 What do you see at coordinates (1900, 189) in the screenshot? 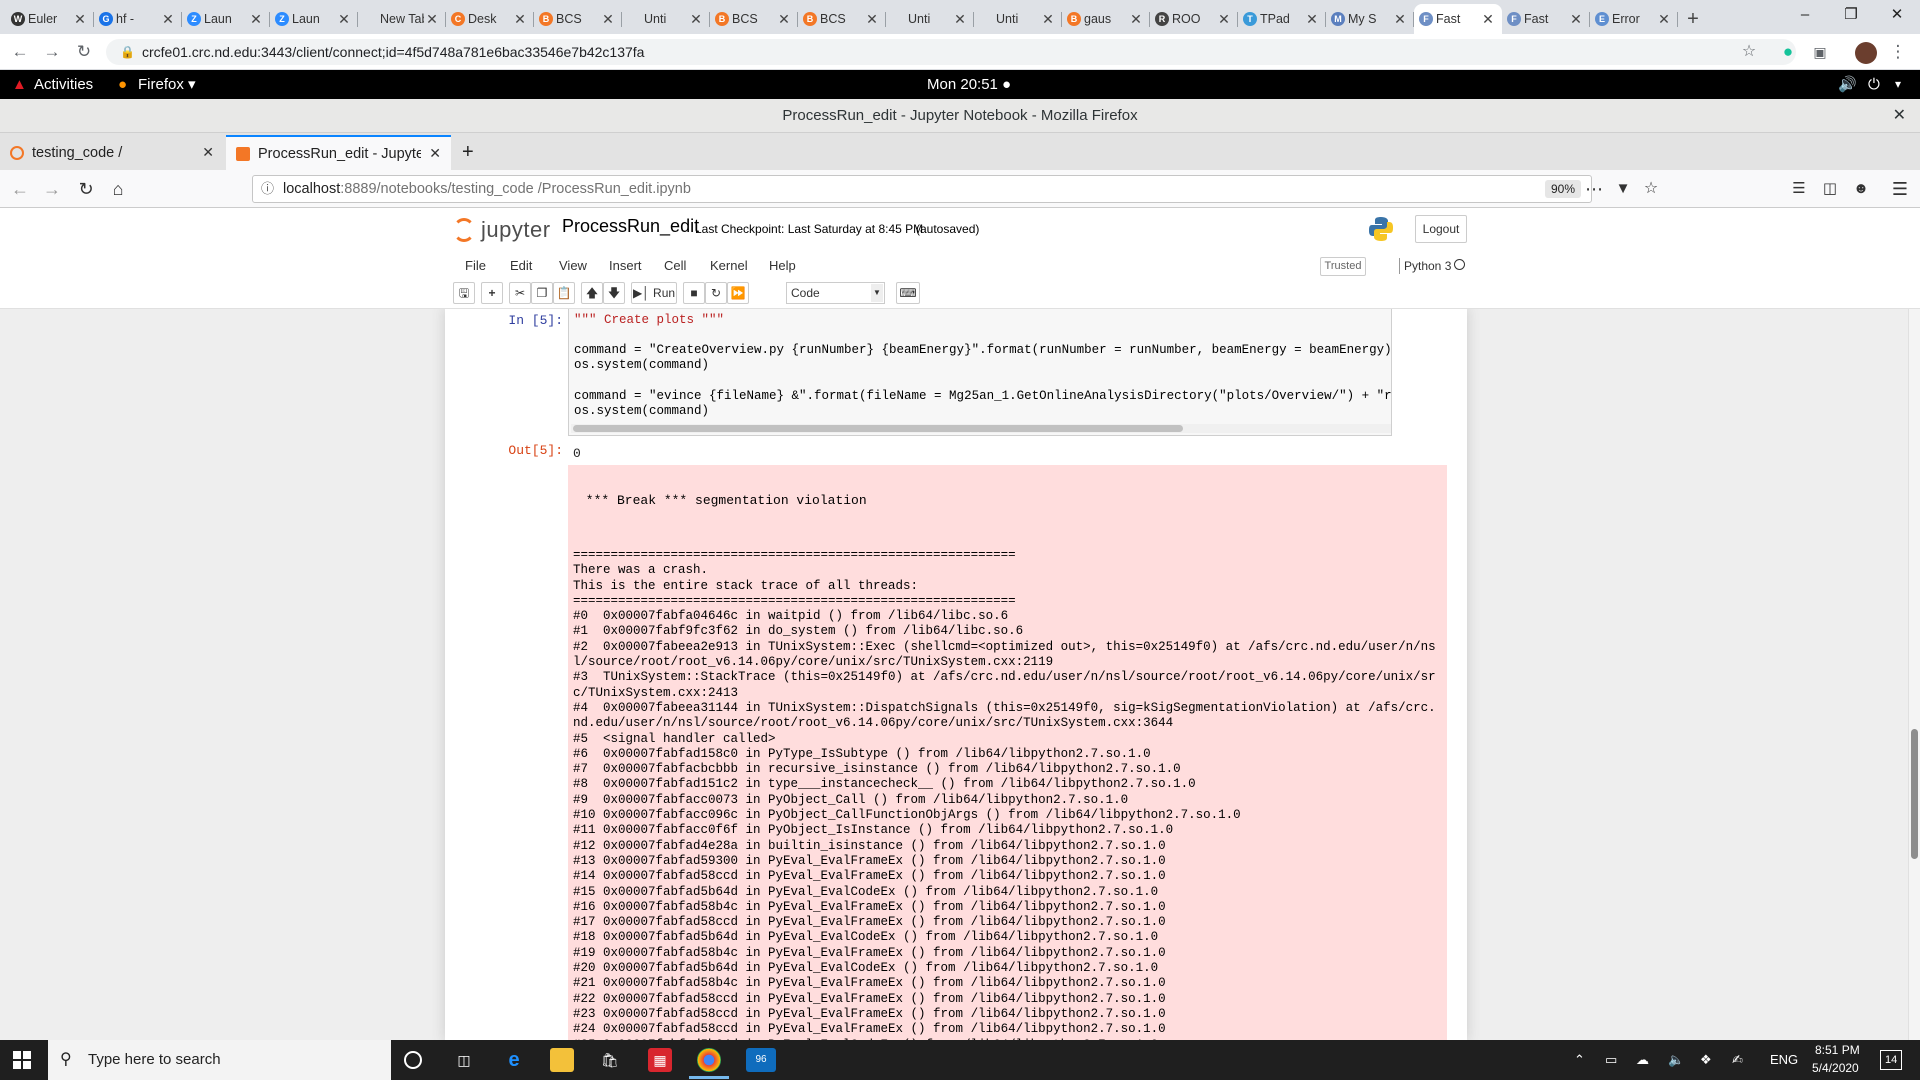
I see `ff-menu-icon: ☰` at bounding box center [1900, 189].